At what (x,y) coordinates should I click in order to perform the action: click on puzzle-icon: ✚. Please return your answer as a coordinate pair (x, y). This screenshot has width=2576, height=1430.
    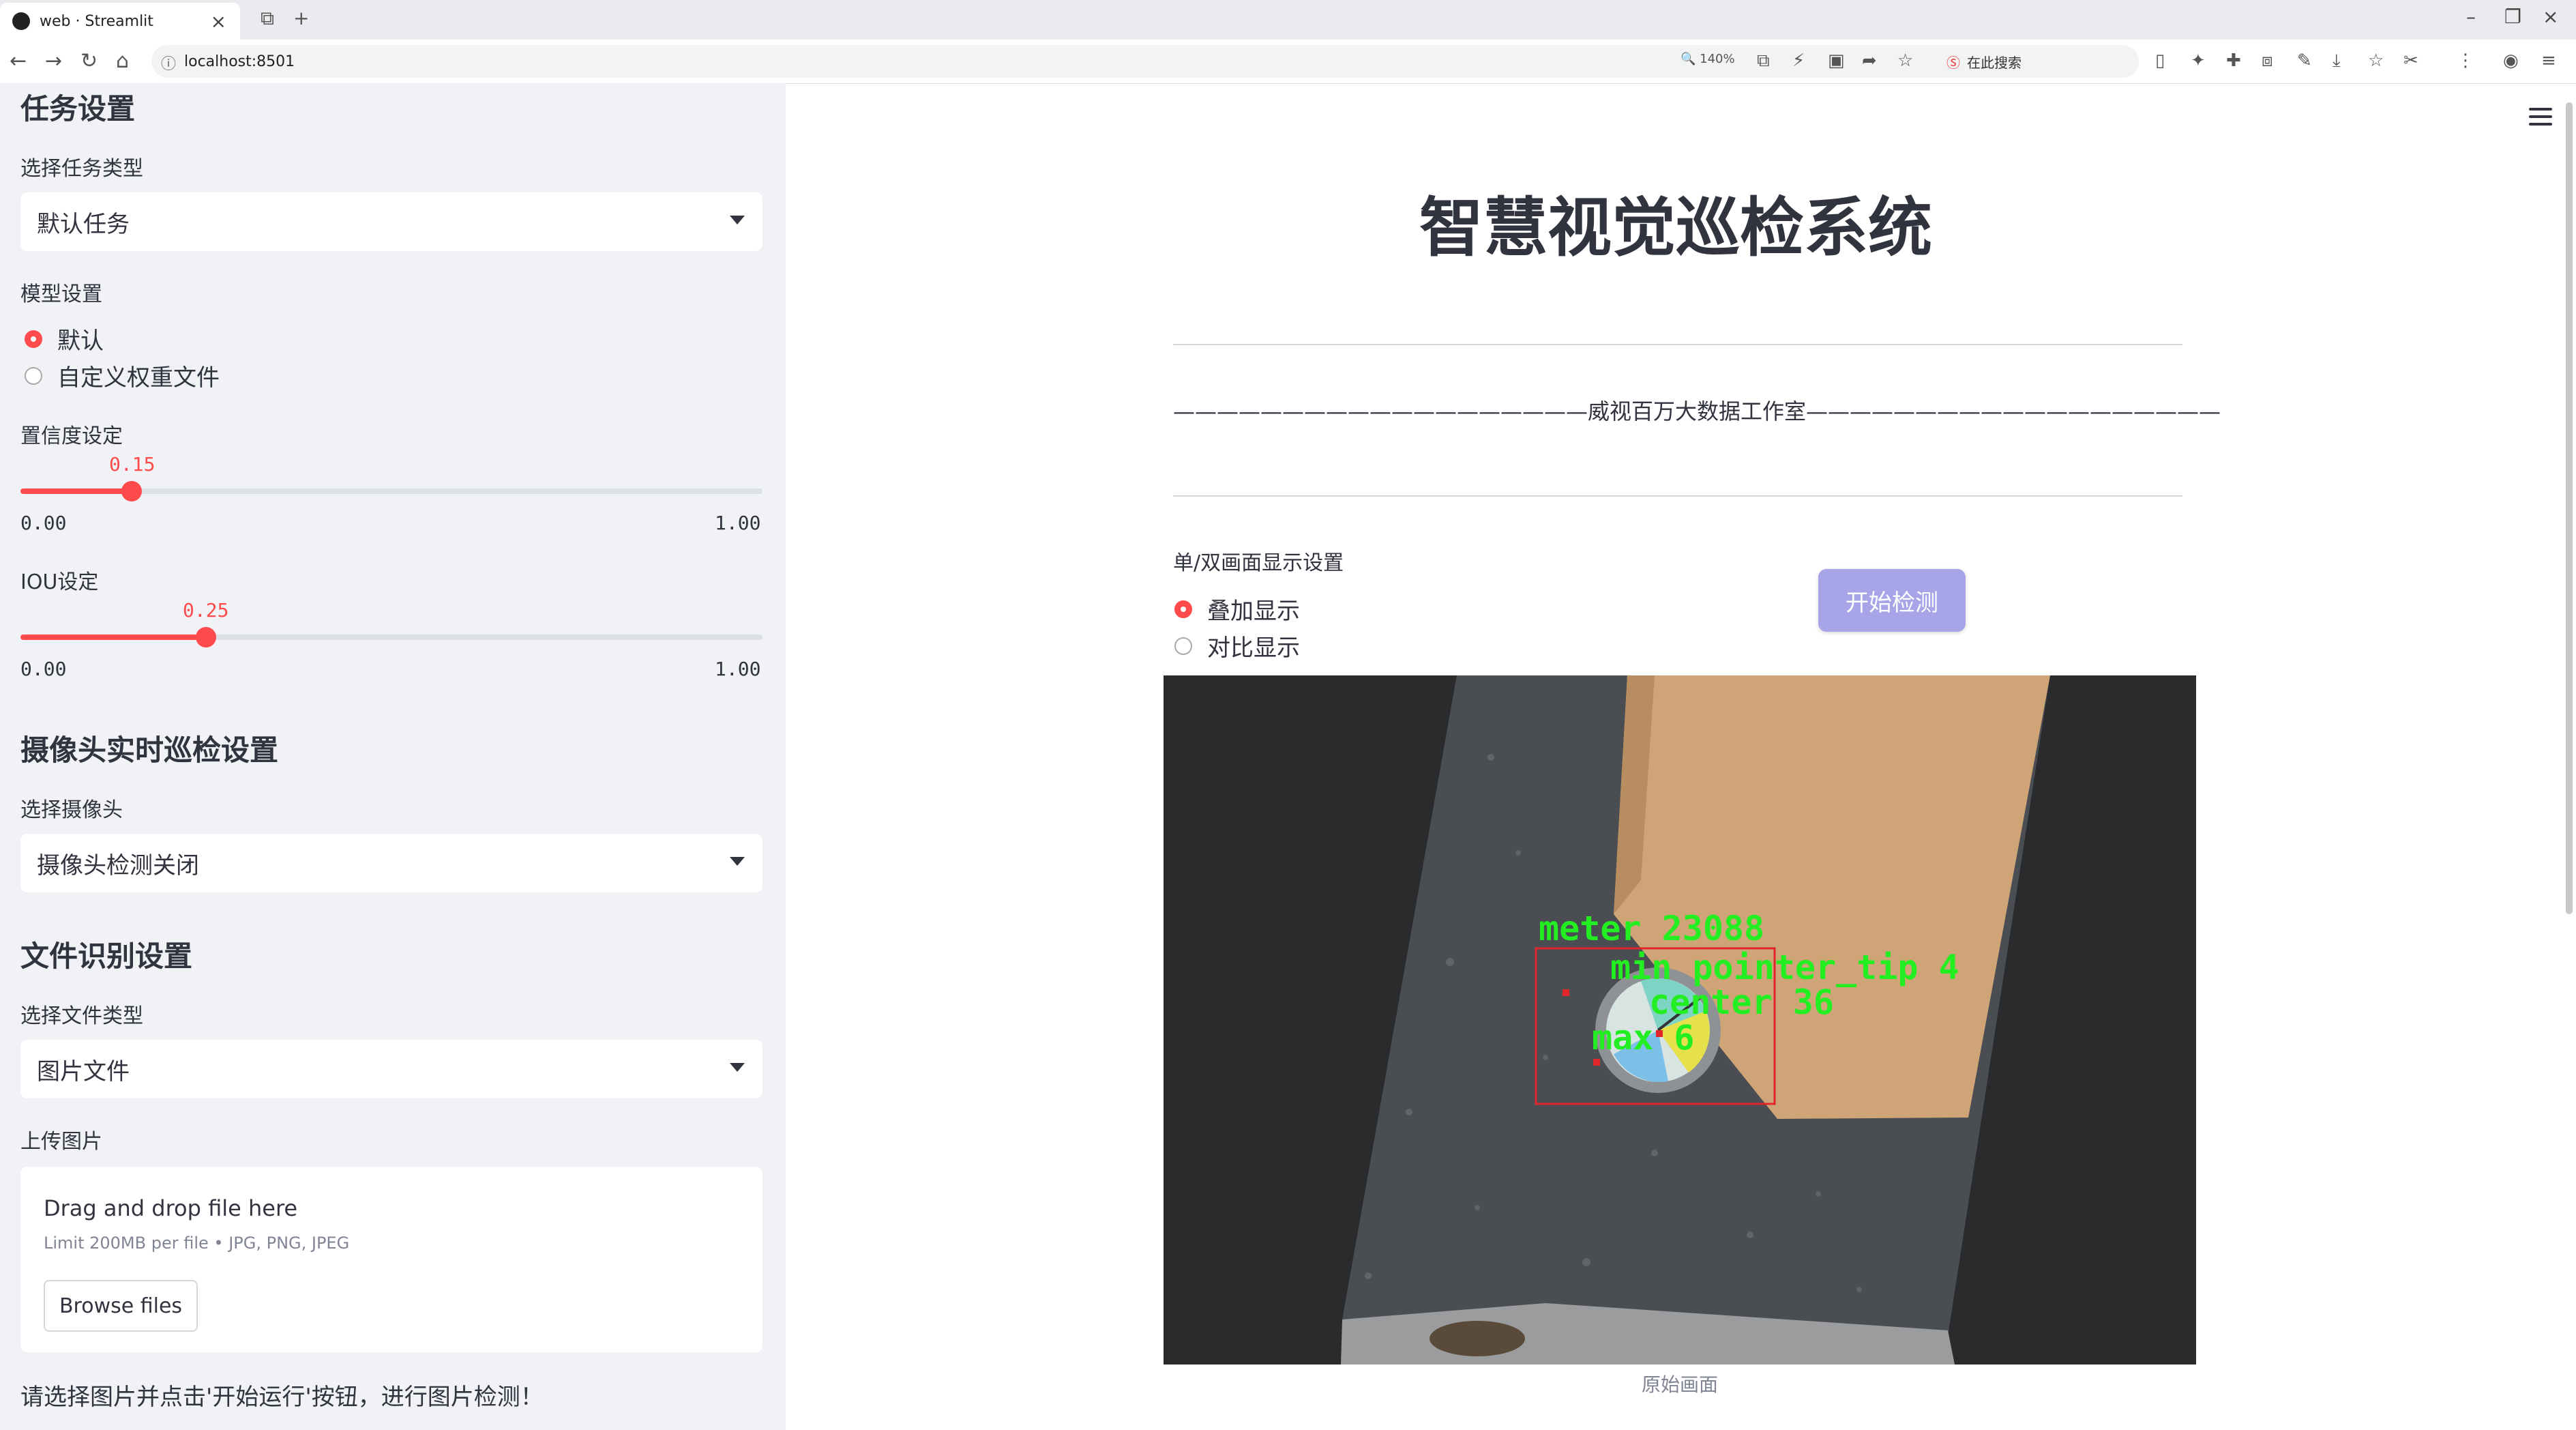
    Looking at the image, I should click on (2233, 60).